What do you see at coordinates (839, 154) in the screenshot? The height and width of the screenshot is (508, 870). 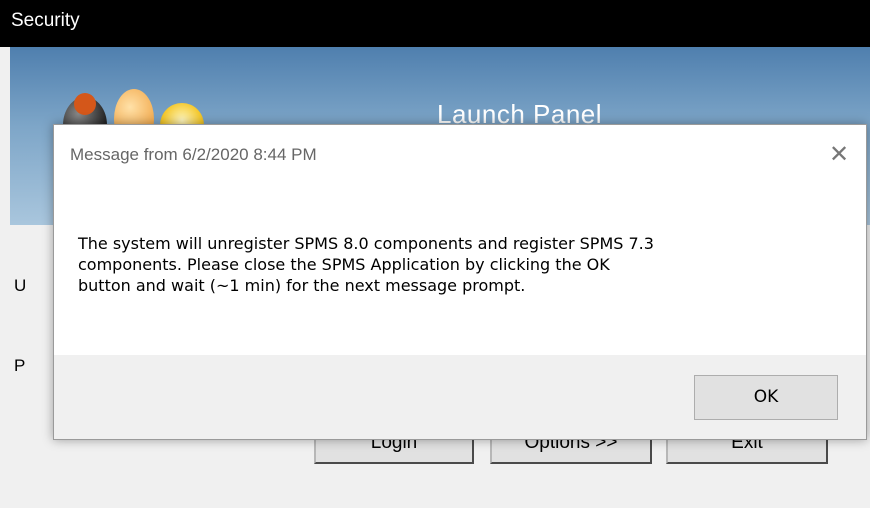 I see `close-icon: ✕` at bounding box center [839, 154].